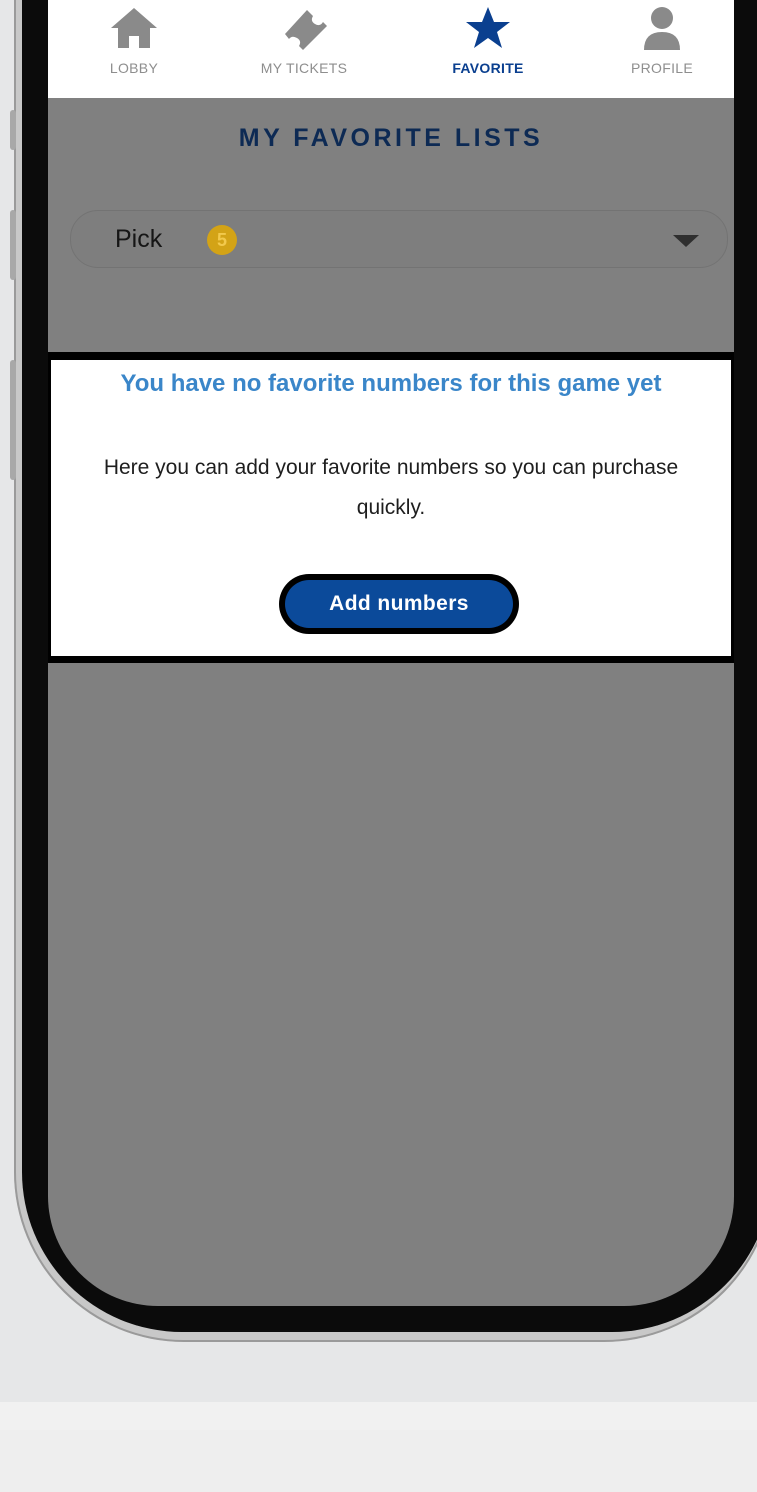 The image size is (757, 1492). I want to click on bottom-nav: LOBBY MY TICKETS FAVORITE PROFILE, so click(391, 49).